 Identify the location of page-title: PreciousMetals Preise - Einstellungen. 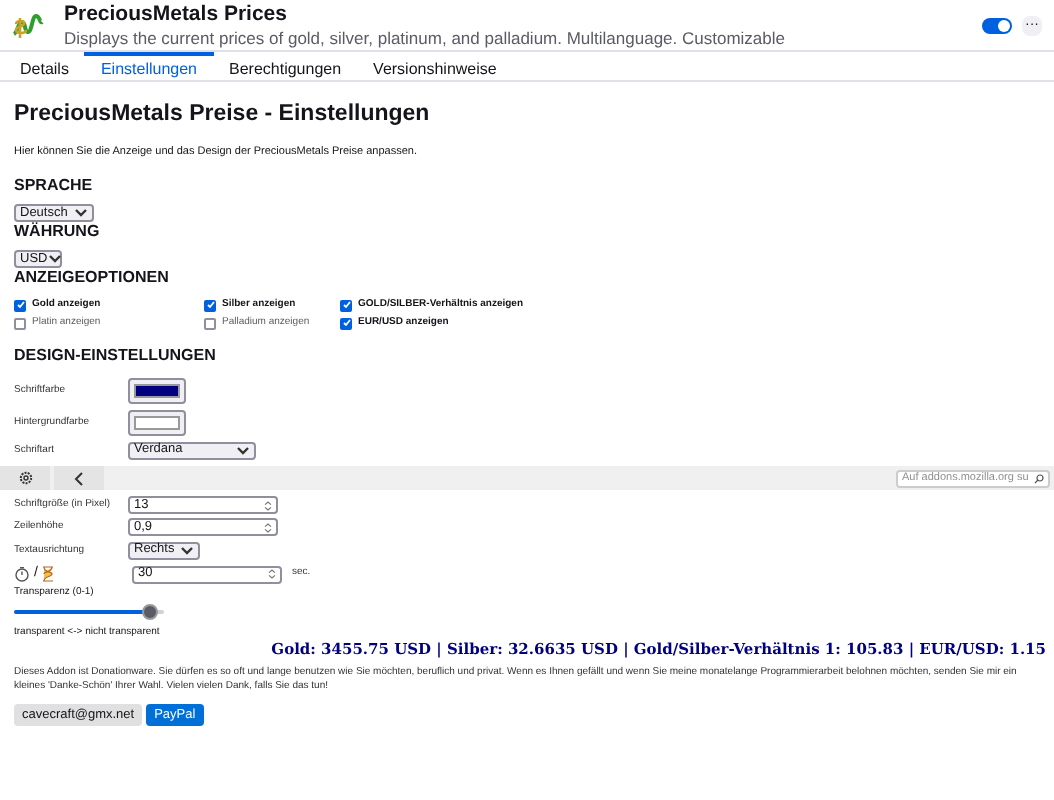
(223, 114).